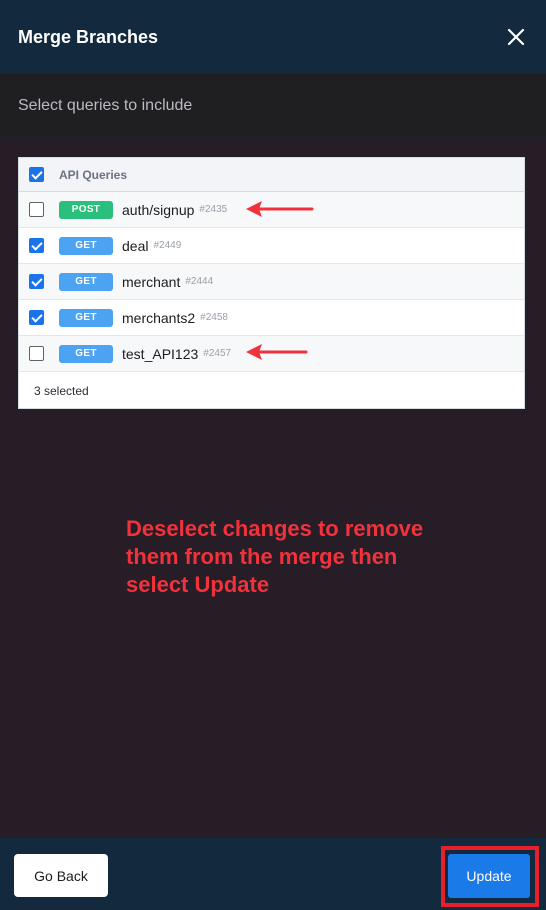 The height and width of the screenshot is (910, 546). Describe the element at coordinates (199, 281) in the screenshot. I see `query-id: #2444` at that location.